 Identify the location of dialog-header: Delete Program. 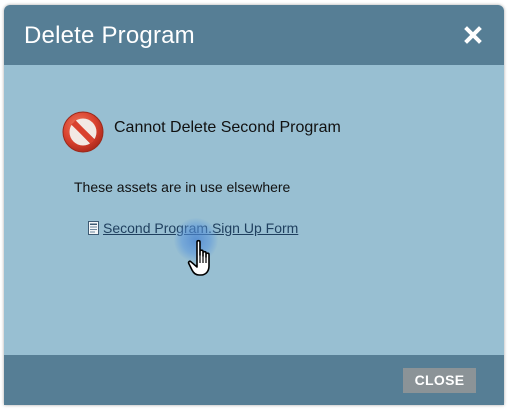
(254, 35).